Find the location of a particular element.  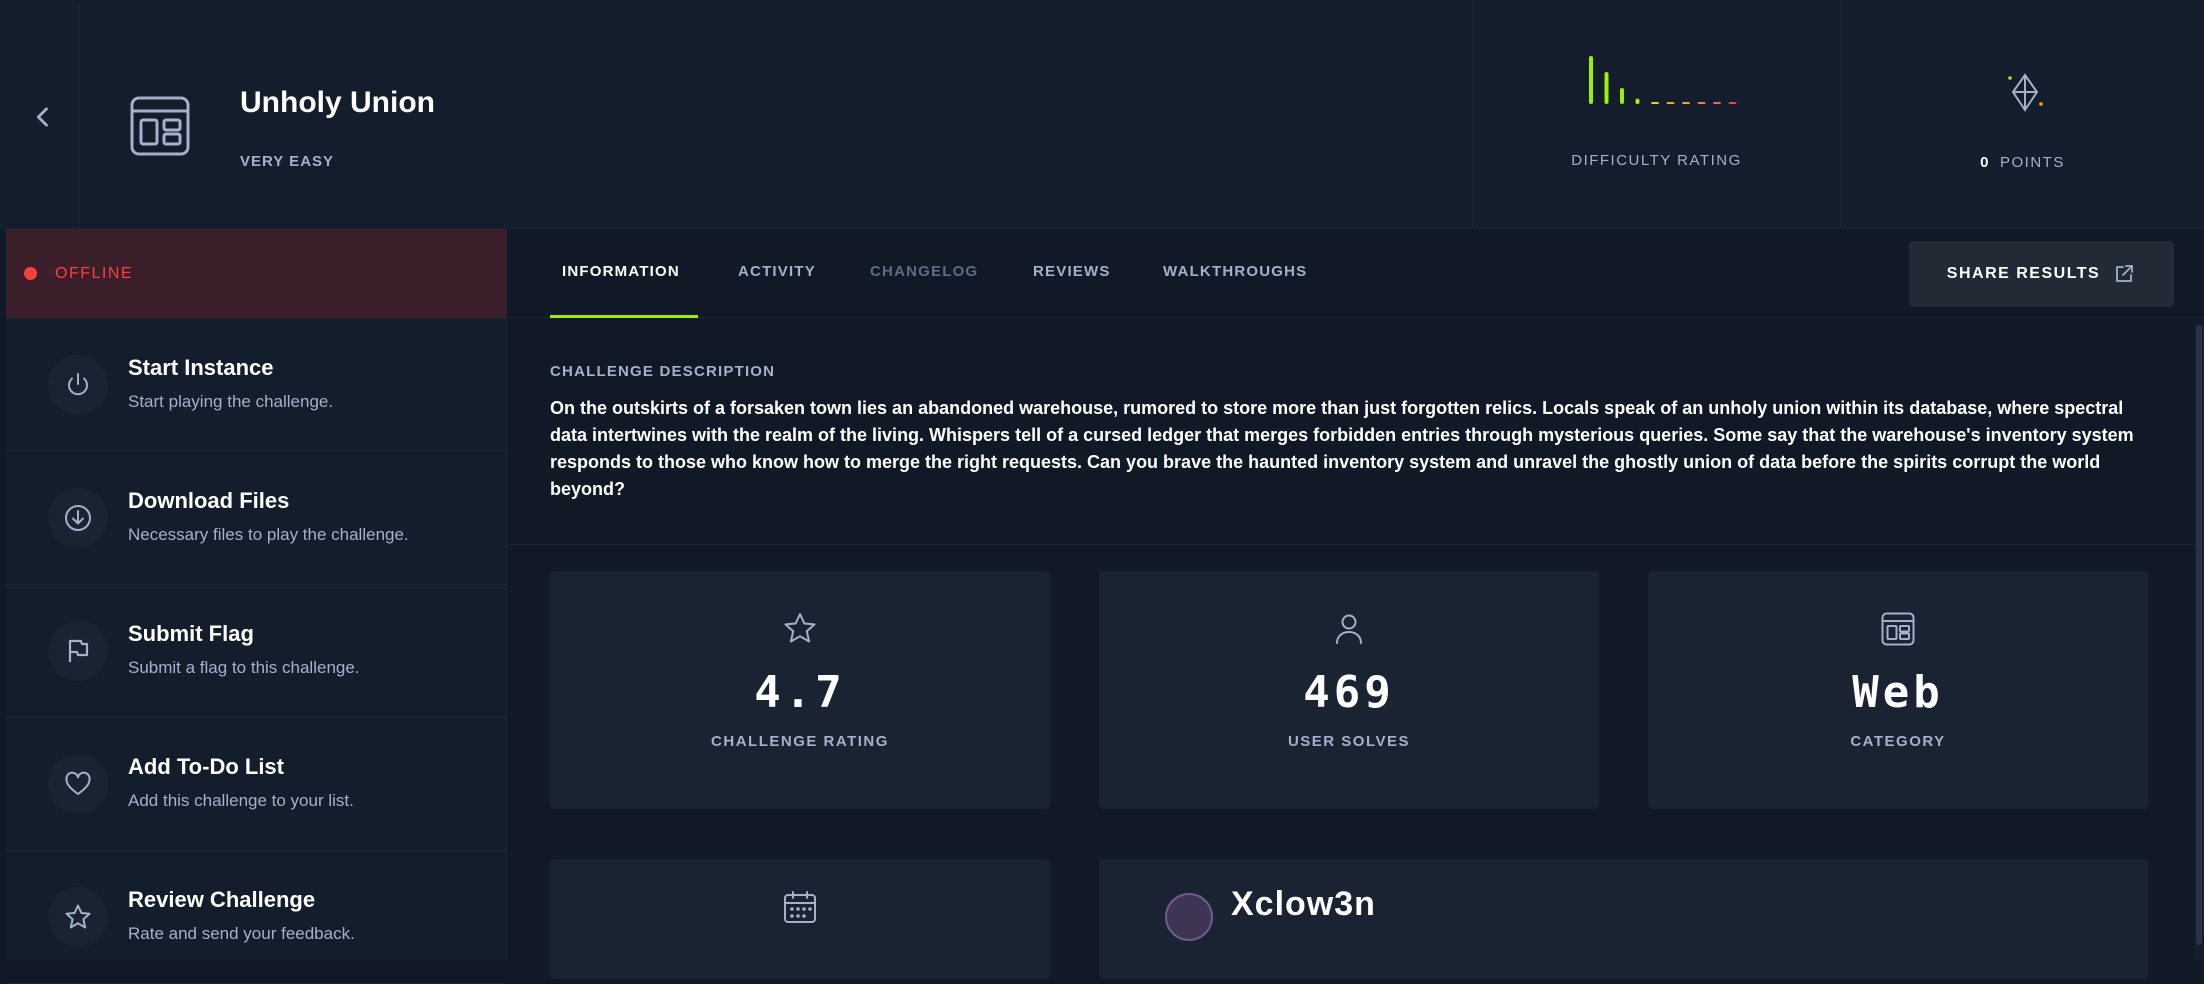

points-row: 0 POINTS is located at coordinates (2022, 162).